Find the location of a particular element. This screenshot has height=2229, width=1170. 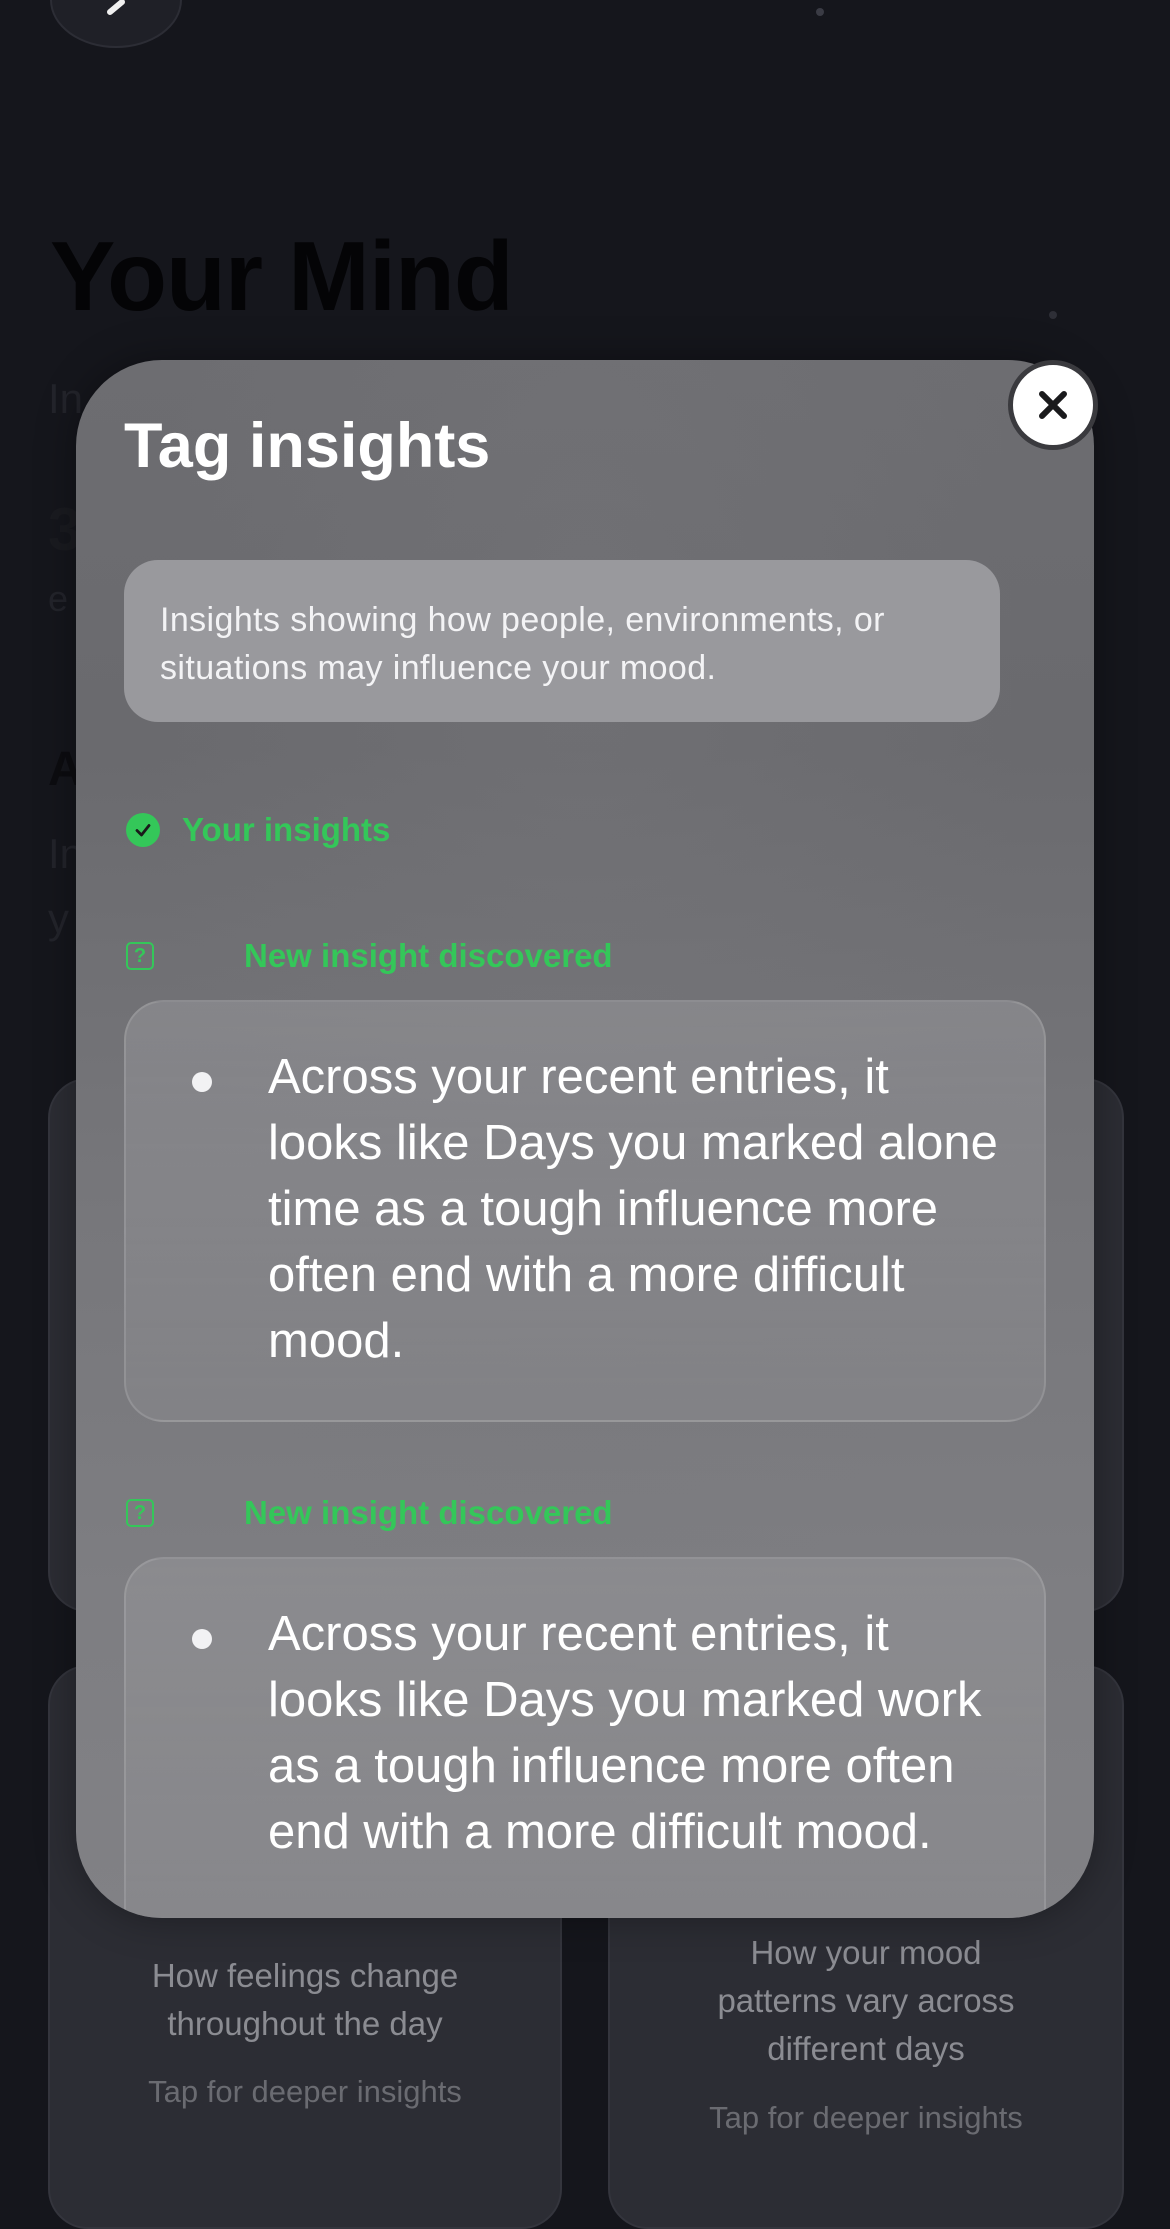

obscured-text: e is located at coordinates (58, 598).